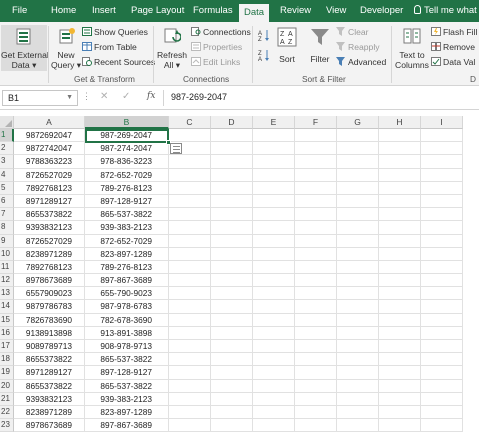 The image size is (479, 435). Describe the element at coordinates (400, 122) in the screenshot. I see `column-header-h: H` at that location.